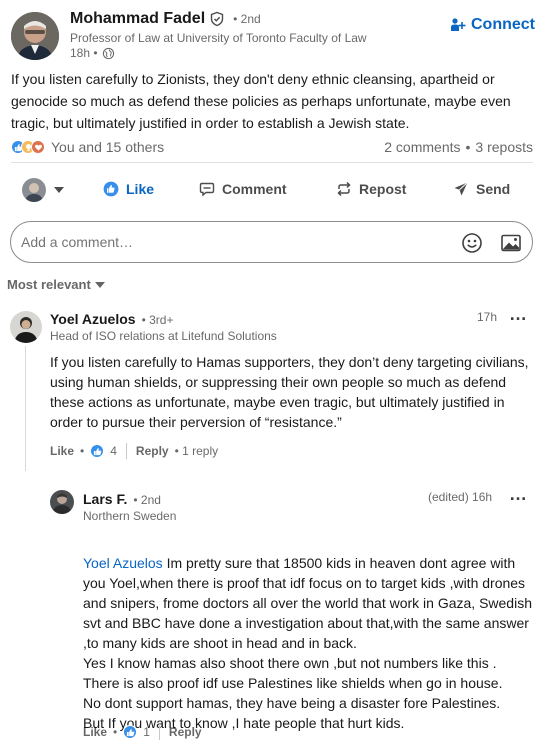 The image size is (549, 755). I want to click on repost-button: Repost, so click(371, 189).